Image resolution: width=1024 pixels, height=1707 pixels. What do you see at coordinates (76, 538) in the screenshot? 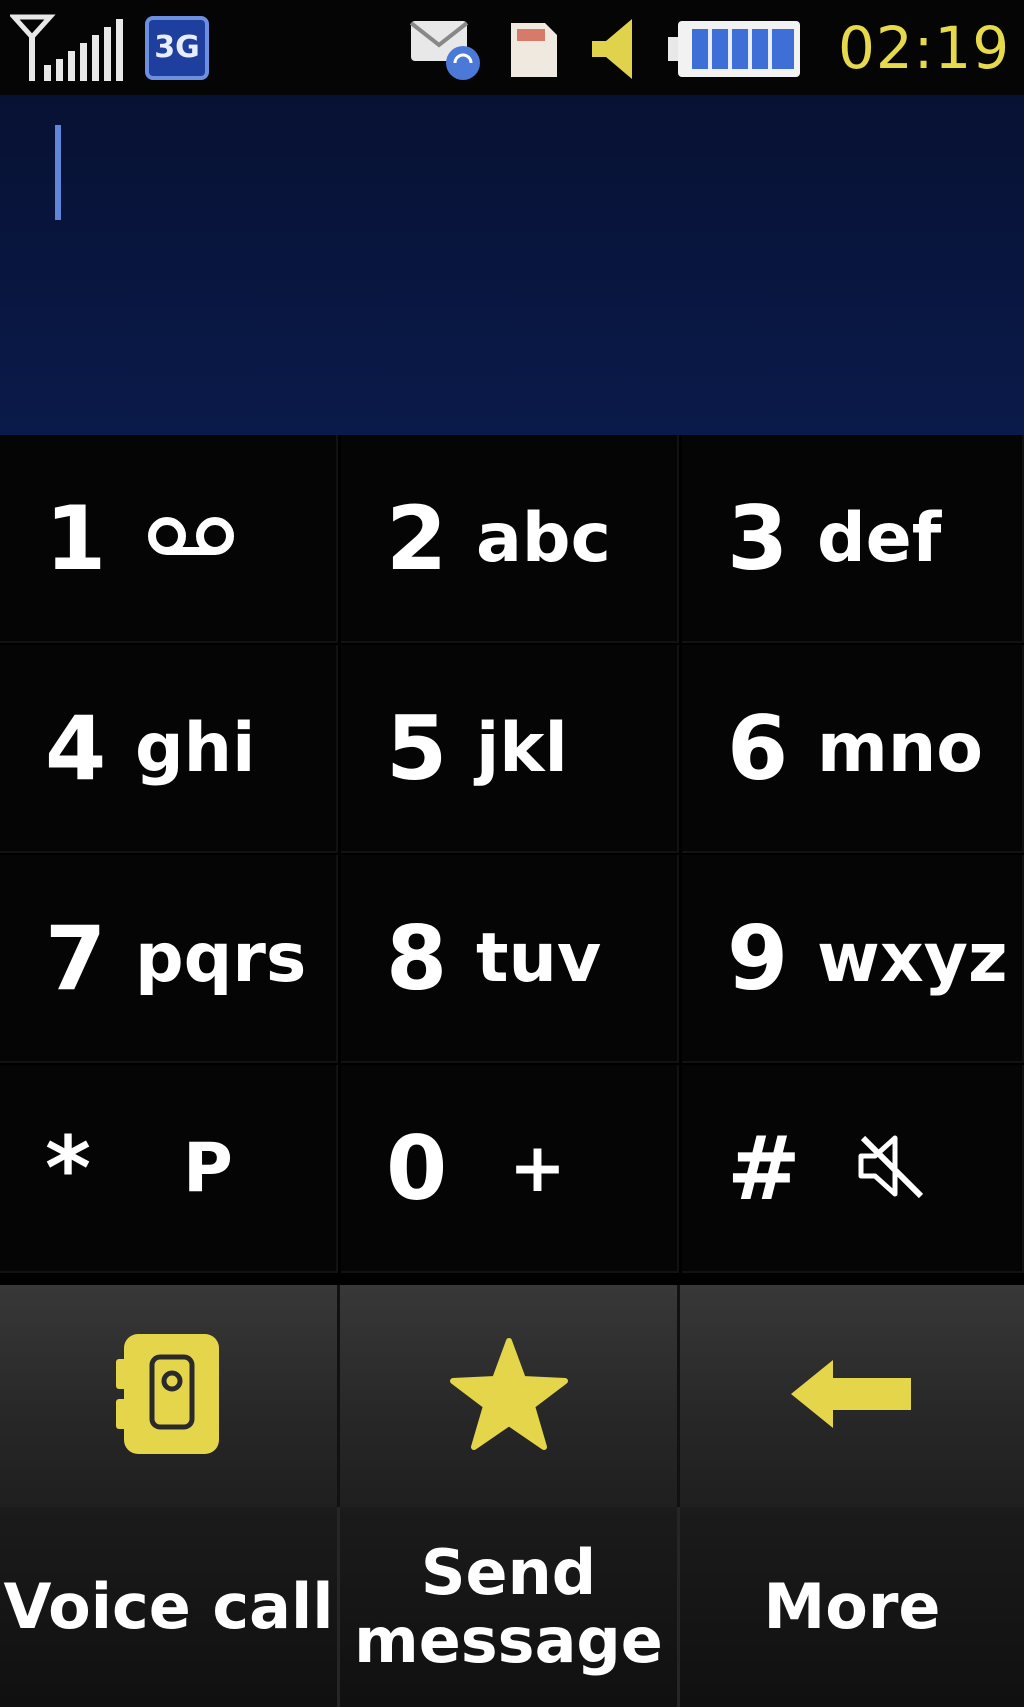
I see `key-digit: 1` at bounding box center [76, 538].